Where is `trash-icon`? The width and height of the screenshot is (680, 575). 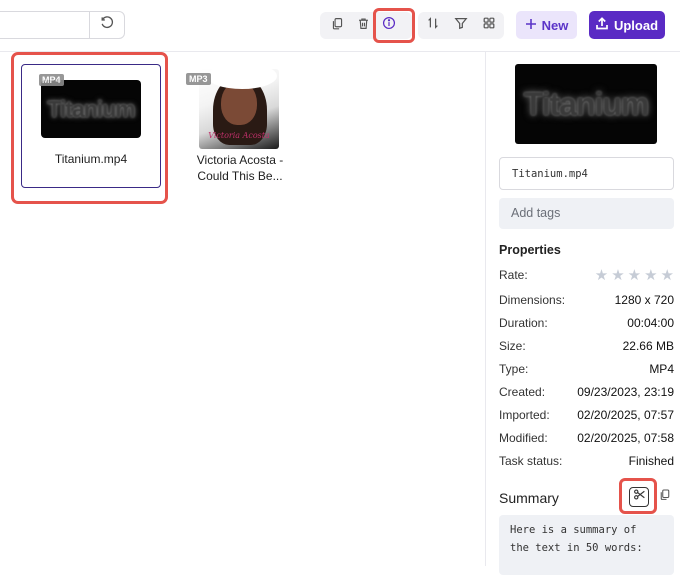 trash-icon is located at coordinates (363, 26).